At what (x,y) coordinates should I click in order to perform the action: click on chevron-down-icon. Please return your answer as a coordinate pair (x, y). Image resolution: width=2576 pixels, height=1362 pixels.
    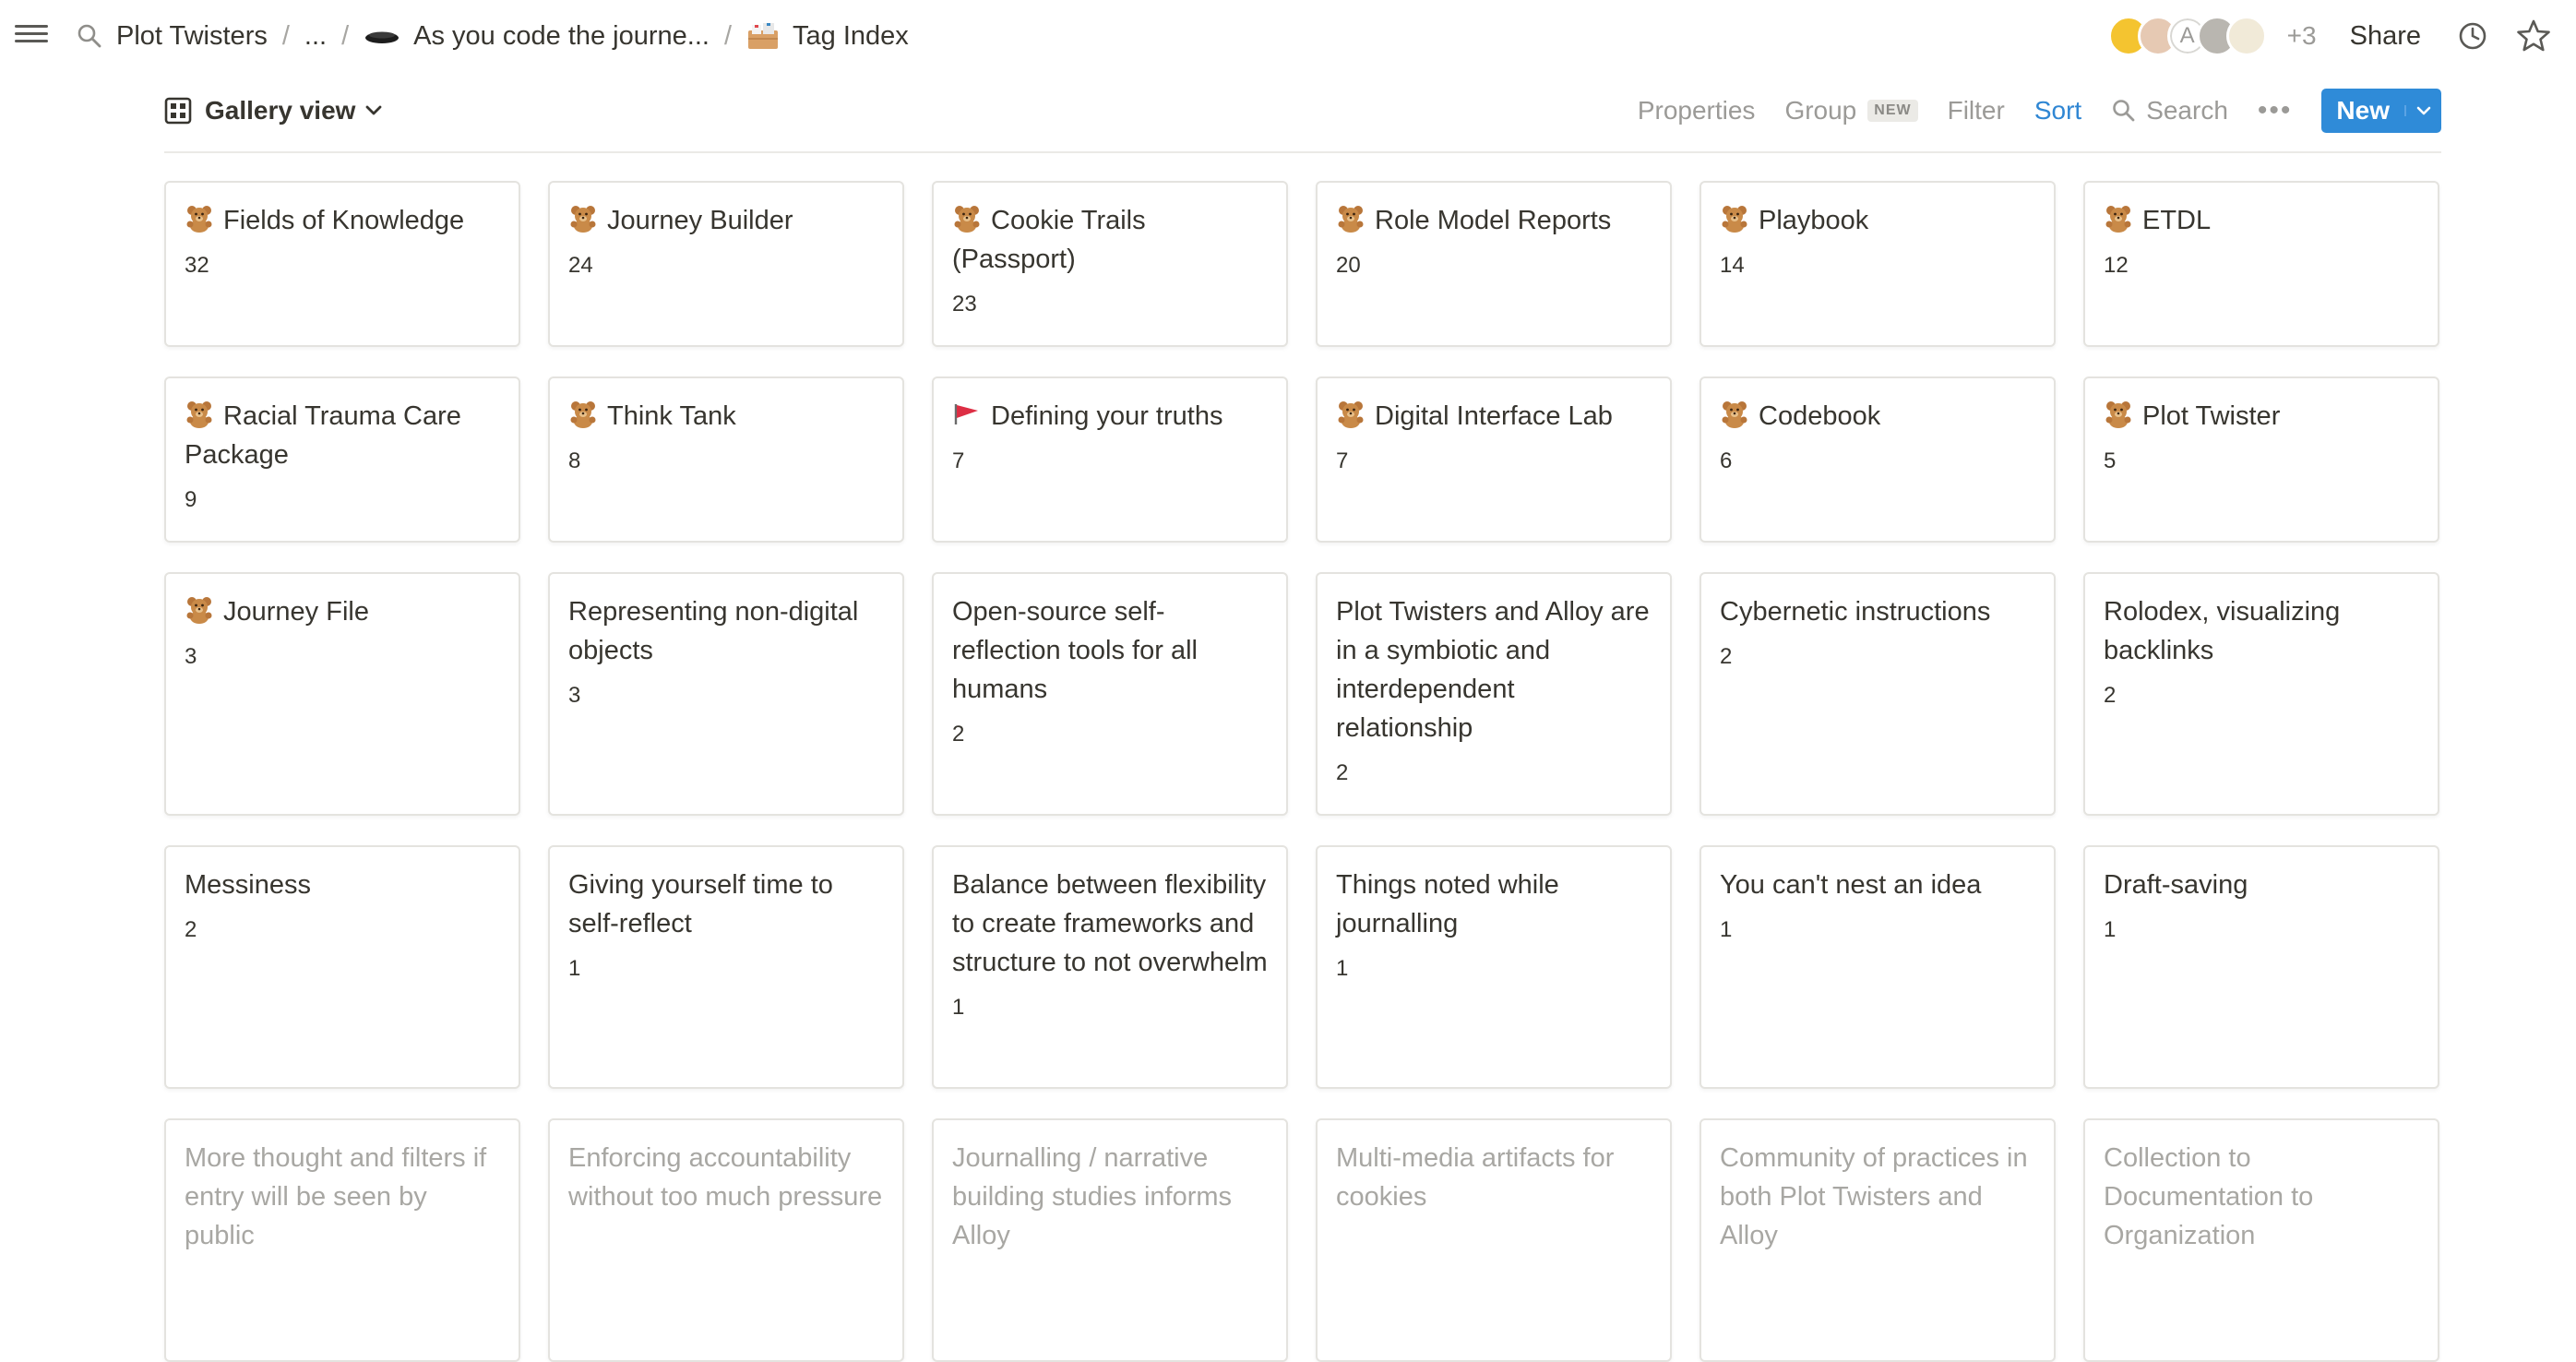
    Looking at the image, I should click on (2423, 110).